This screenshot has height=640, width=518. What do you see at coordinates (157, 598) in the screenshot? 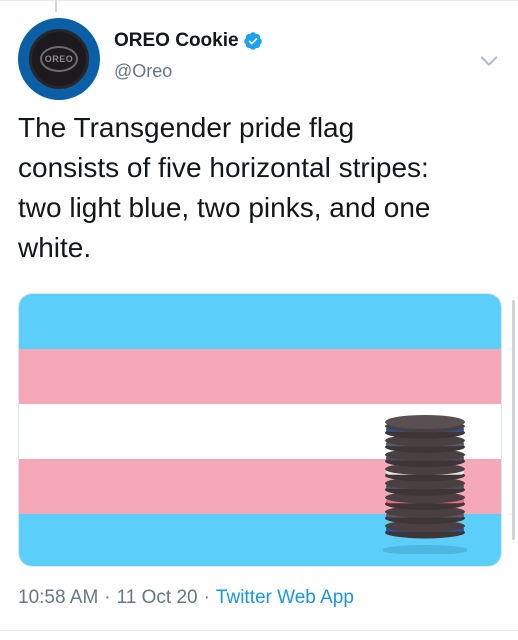
I see `tweet-date: 11 Oct 20` at bounding box center [157, 598].